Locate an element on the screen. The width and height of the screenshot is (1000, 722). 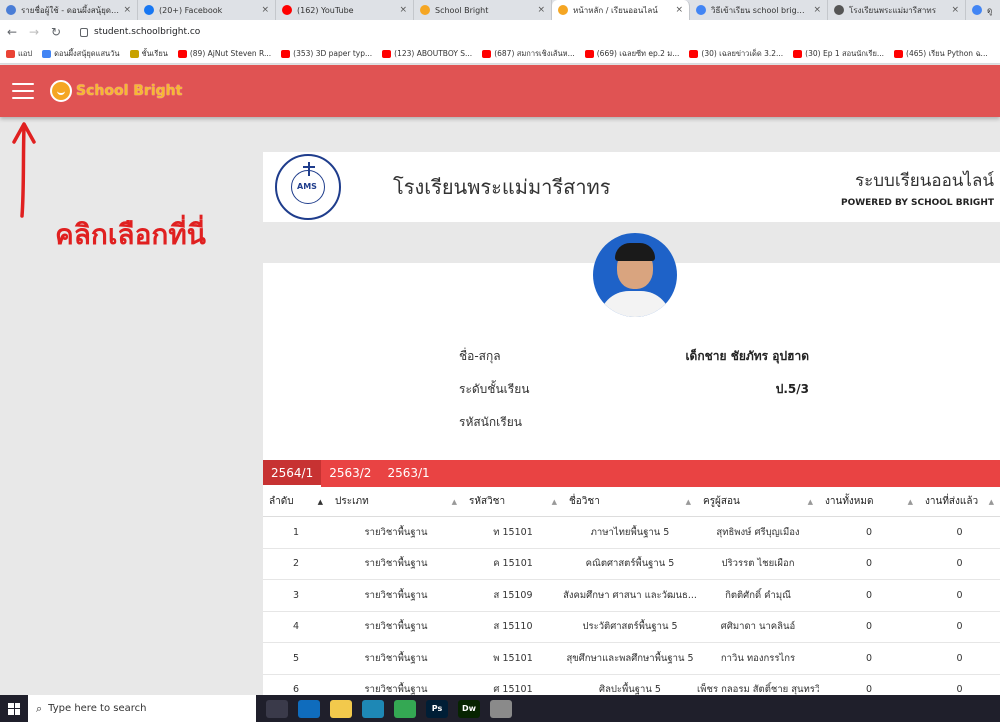
column-header: ครูผู้สอน ▲ is located at coordinates (758, 502).